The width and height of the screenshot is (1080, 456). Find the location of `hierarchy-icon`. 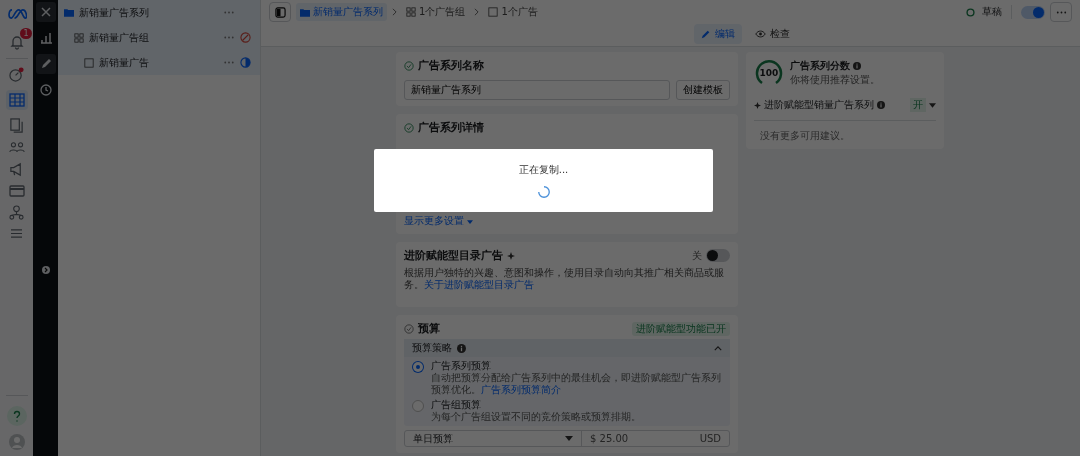

hierarchy-icon is located at coordinates (16, 212).